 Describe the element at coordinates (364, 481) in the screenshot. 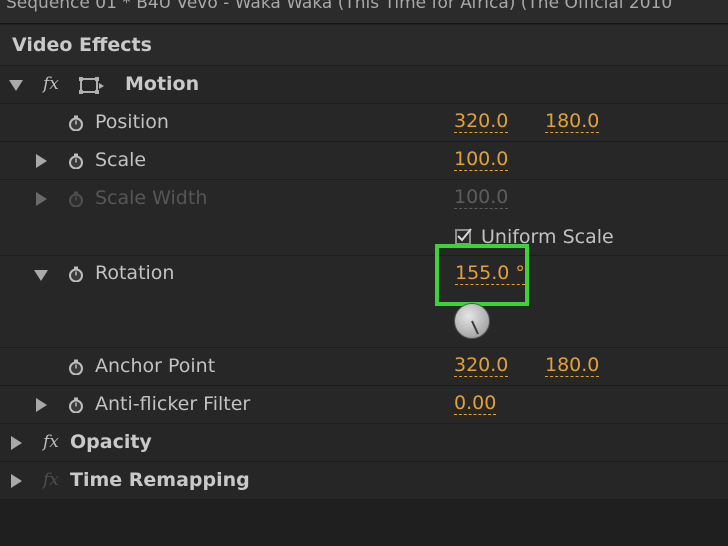

I see `time-remapping-effect-row: fx Time Remapping` at that location.